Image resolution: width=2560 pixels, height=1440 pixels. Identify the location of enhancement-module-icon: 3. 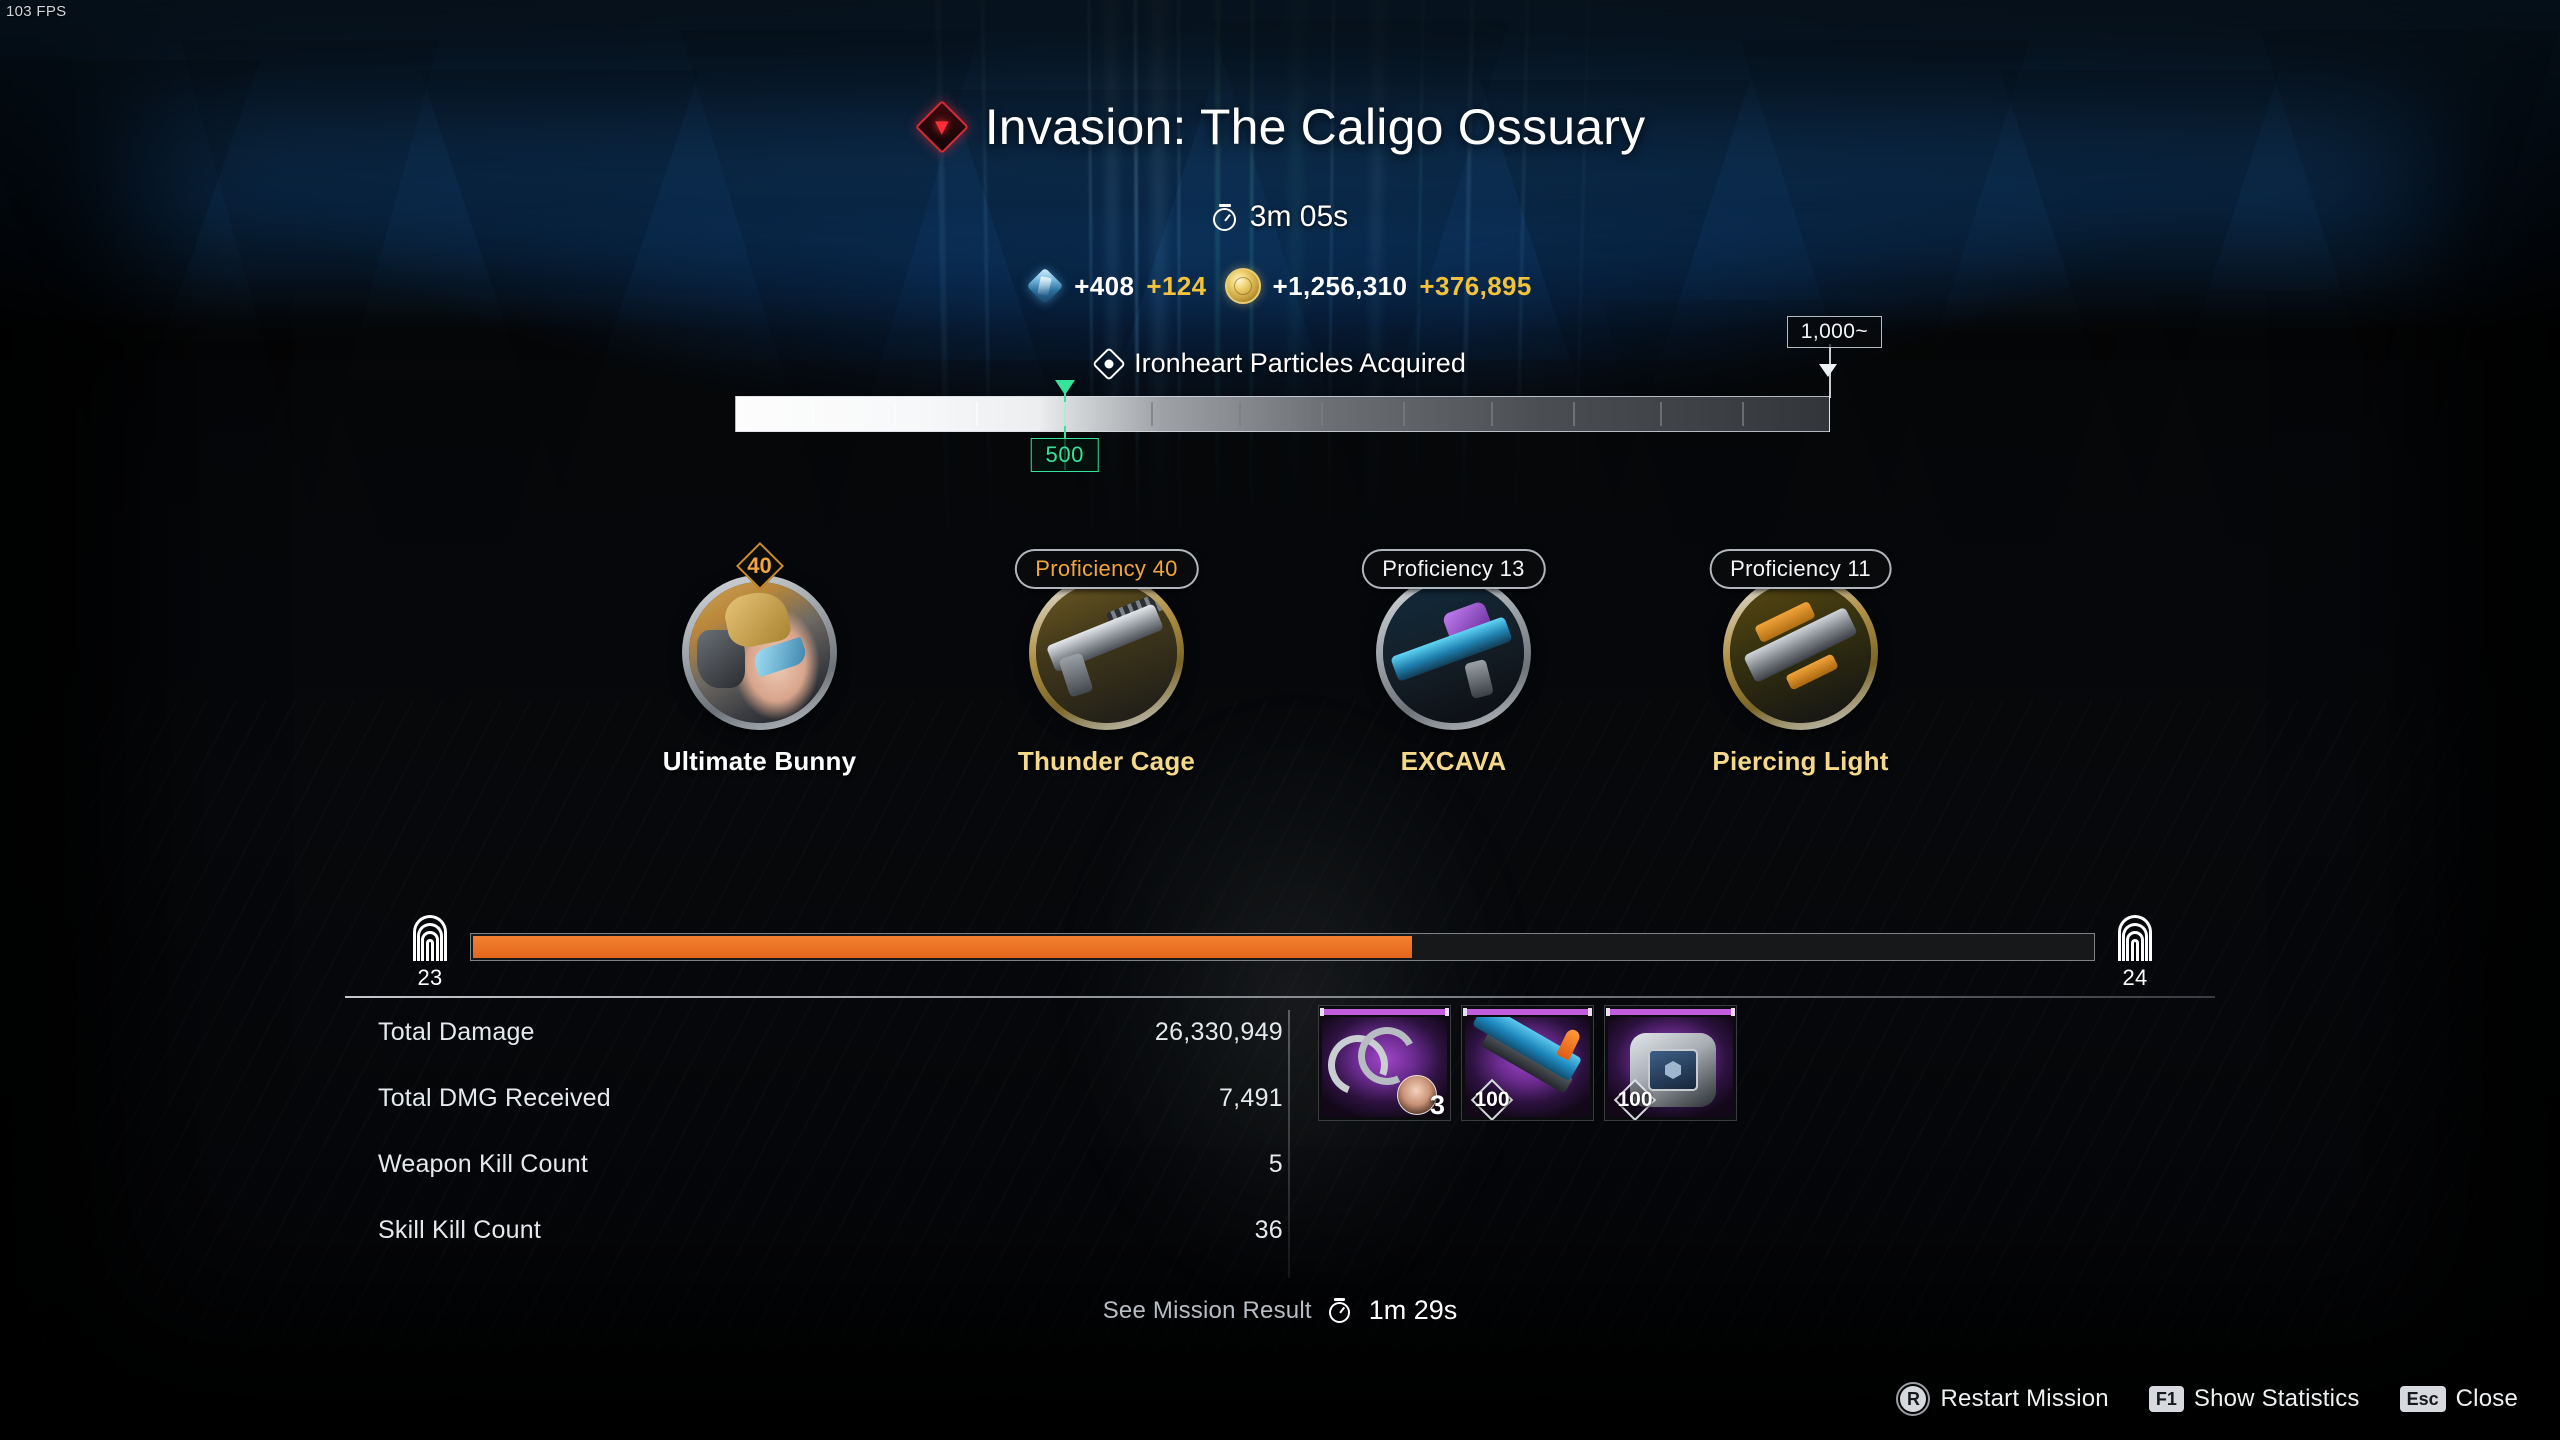
(1384, 1067).